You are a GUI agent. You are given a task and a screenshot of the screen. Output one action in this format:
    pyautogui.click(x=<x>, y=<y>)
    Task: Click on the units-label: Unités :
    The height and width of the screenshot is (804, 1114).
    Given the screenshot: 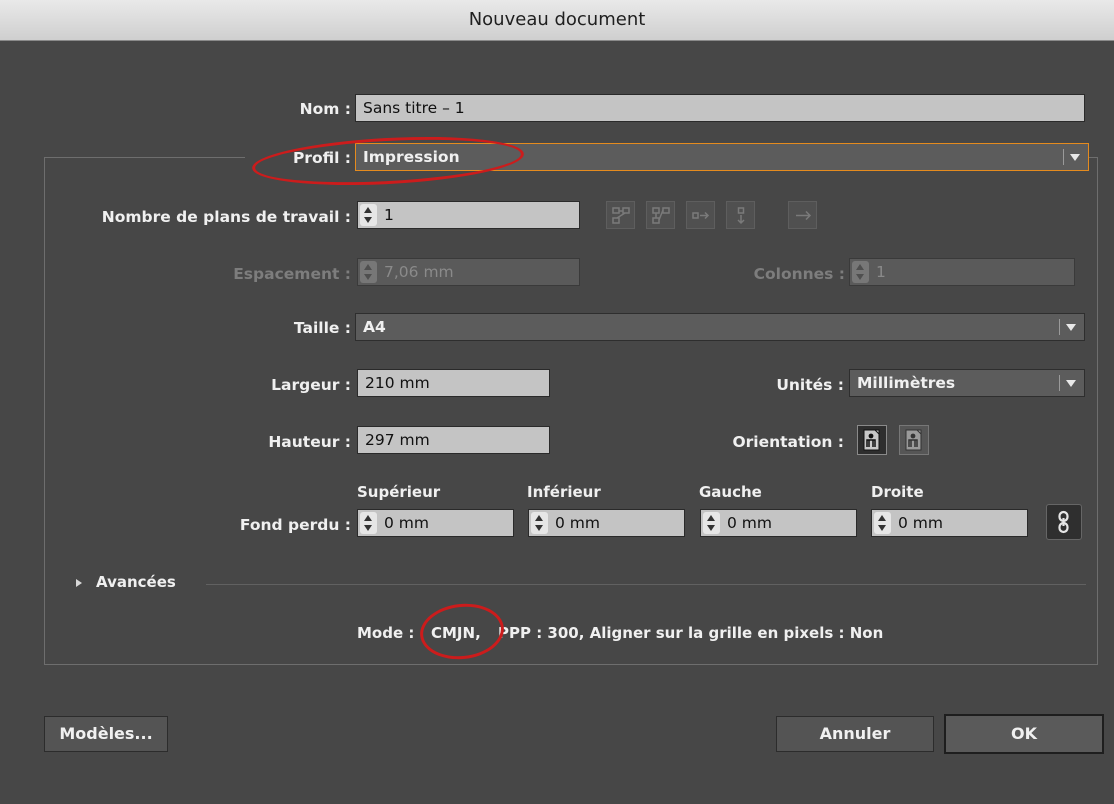 What is the action you would take?
    pyautogui.click(x=810, y=385)
    